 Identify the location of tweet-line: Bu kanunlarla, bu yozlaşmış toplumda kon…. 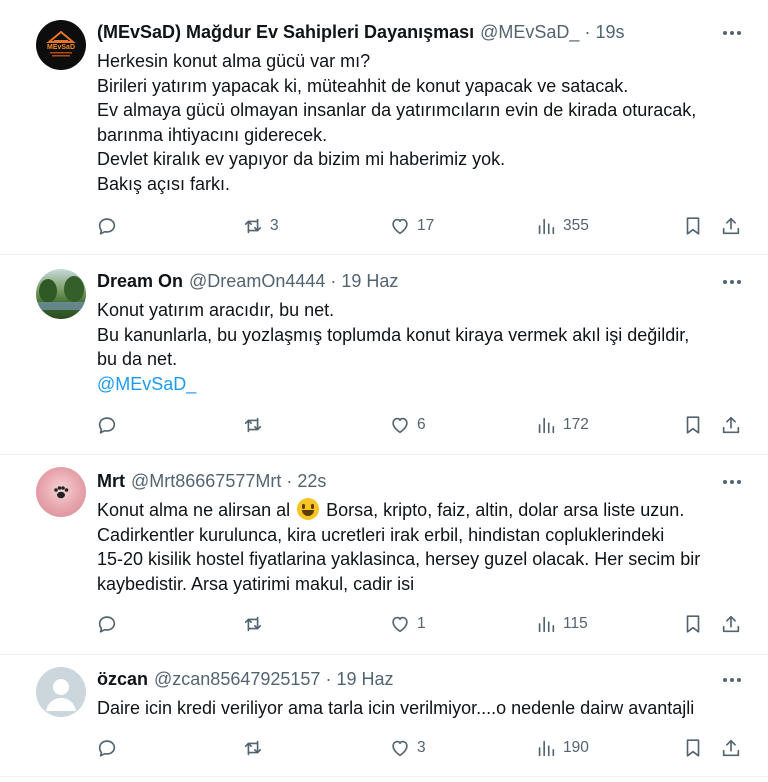
(393, 334).